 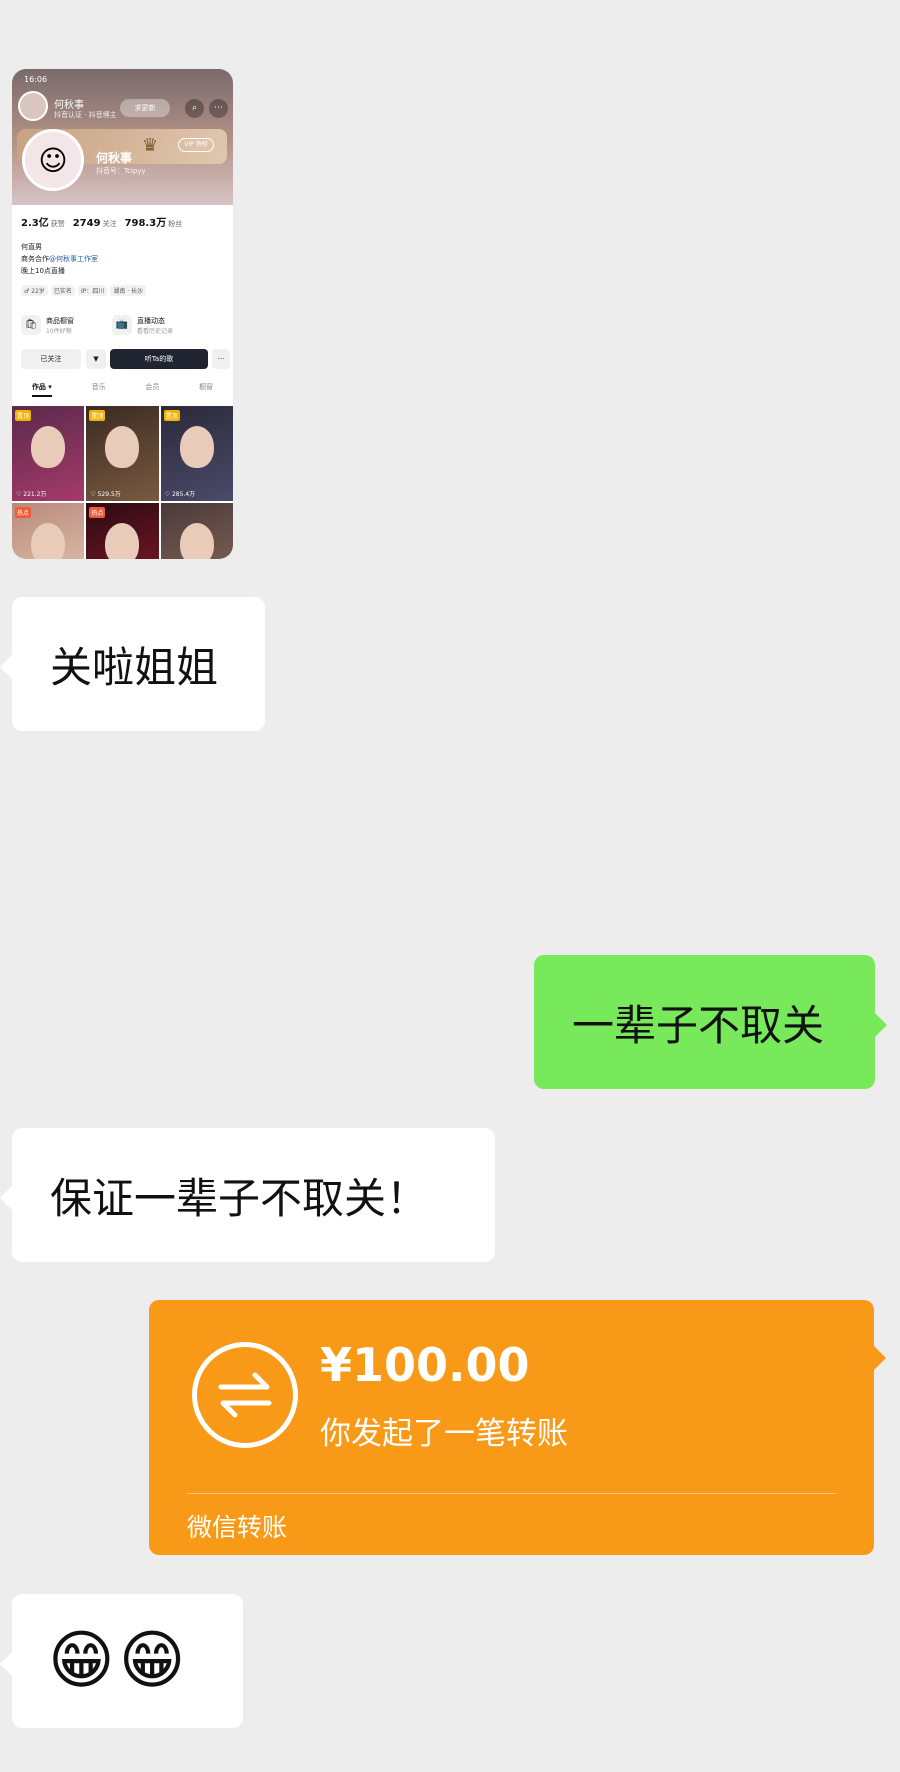 I want to click on profile-id: 抖音号：Tcipyy, so click(x=121, y=171).